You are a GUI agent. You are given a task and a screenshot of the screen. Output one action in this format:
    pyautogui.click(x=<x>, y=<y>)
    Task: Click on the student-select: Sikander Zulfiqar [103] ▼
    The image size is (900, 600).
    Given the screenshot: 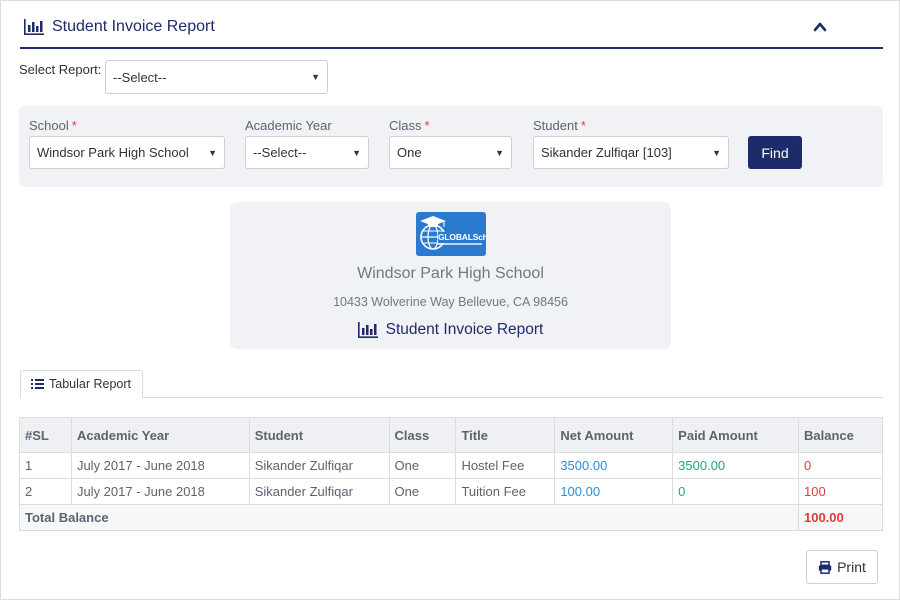 What is the action you would take?
    pyautogui.click(x=631, y=152)
    